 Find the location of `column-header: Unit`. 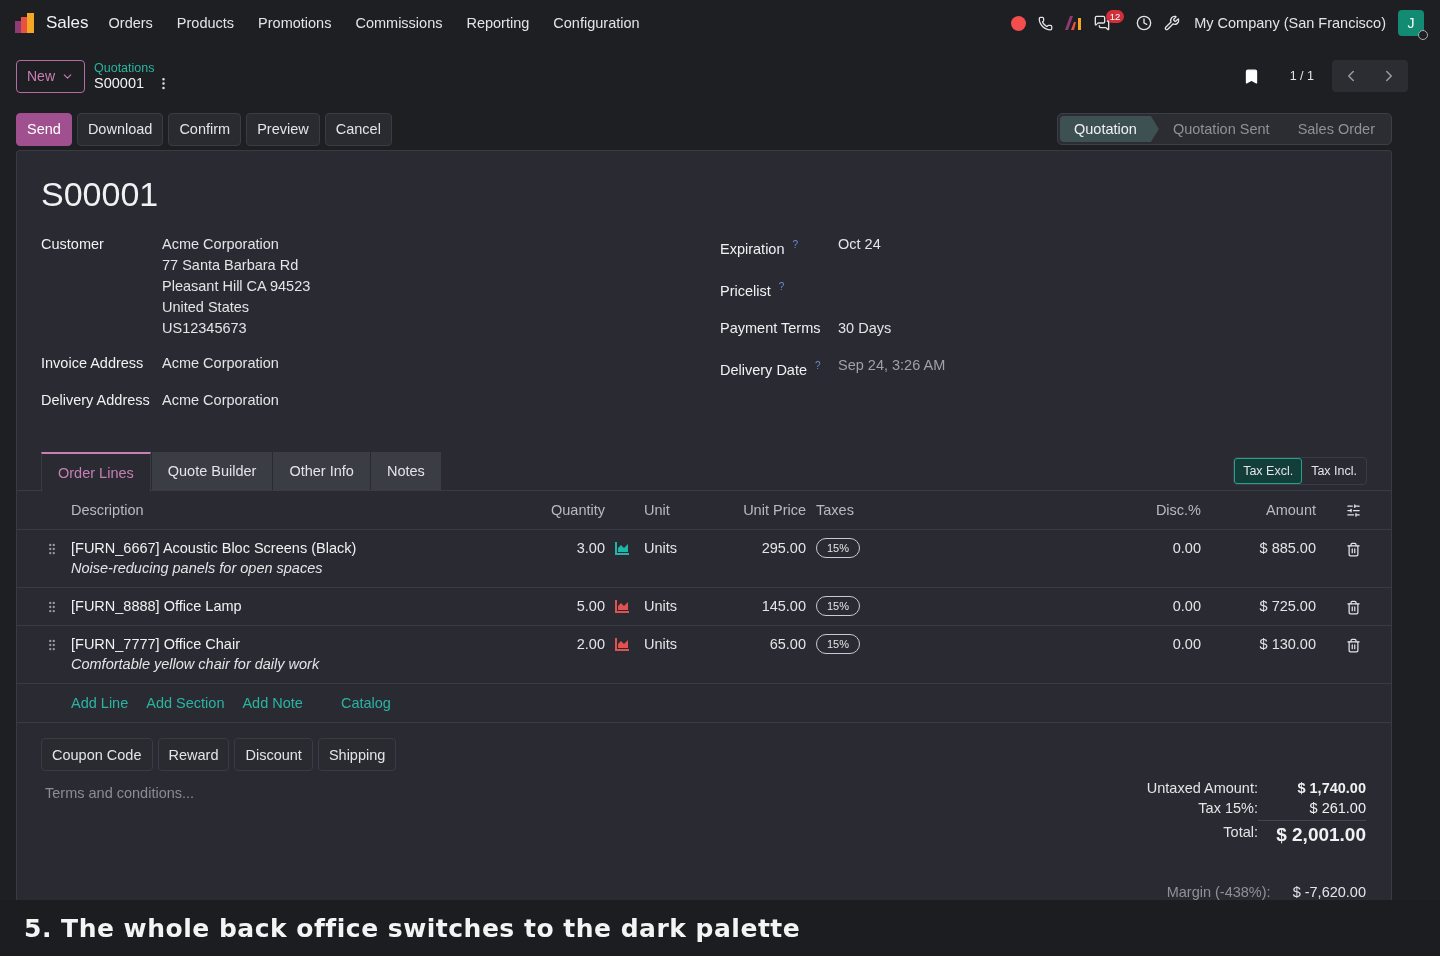

column-header: Unit is located at coordinates (679, 510).